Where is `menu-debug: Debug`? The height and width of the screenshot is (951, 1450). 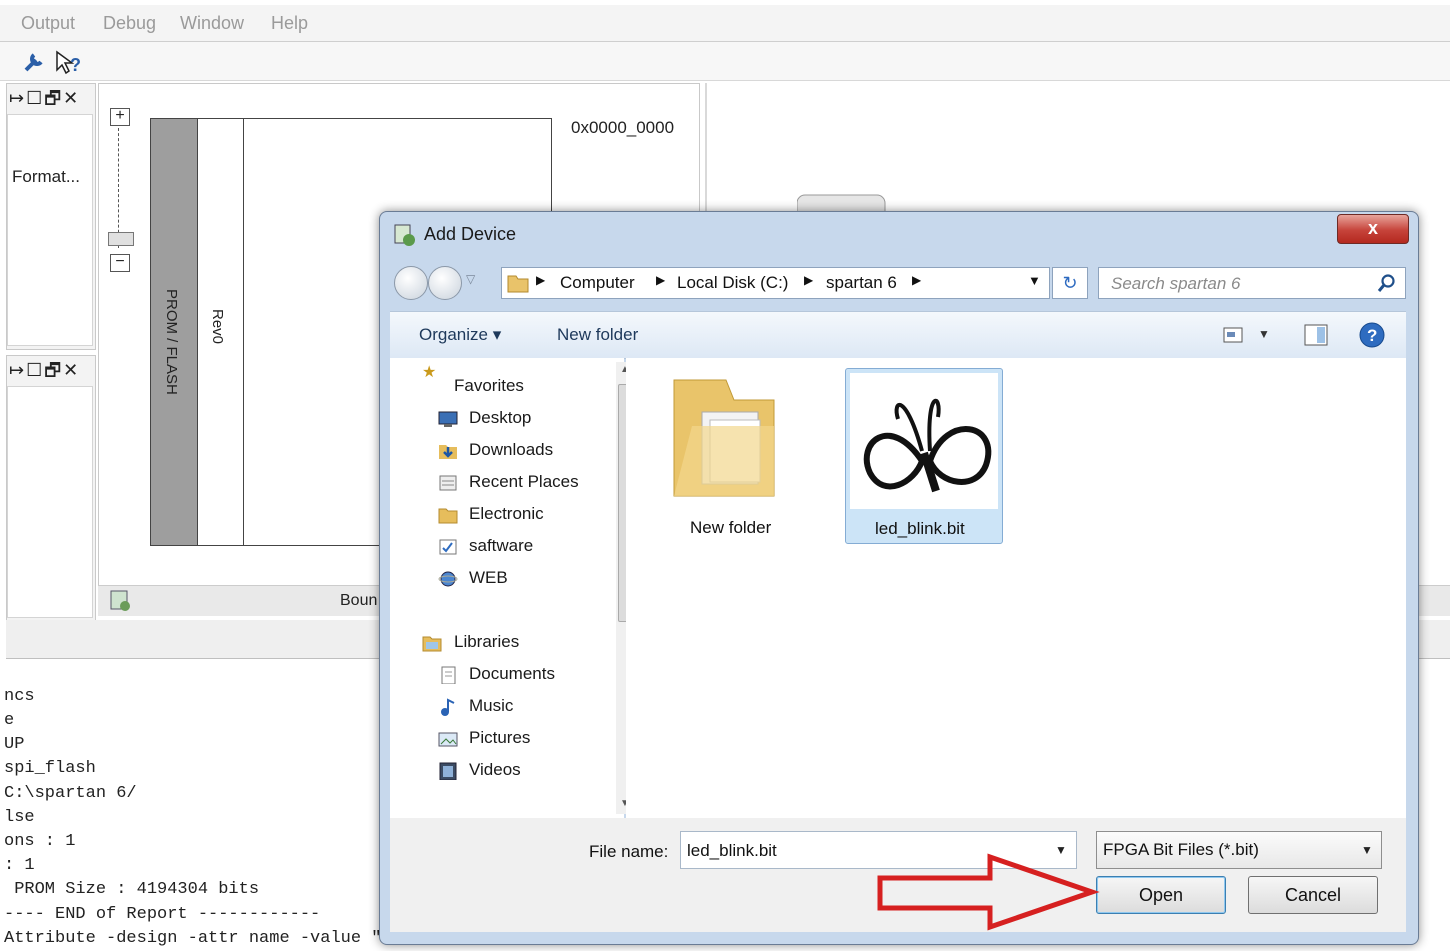 menu-debug: Debug is located at coordinates (129, 23).